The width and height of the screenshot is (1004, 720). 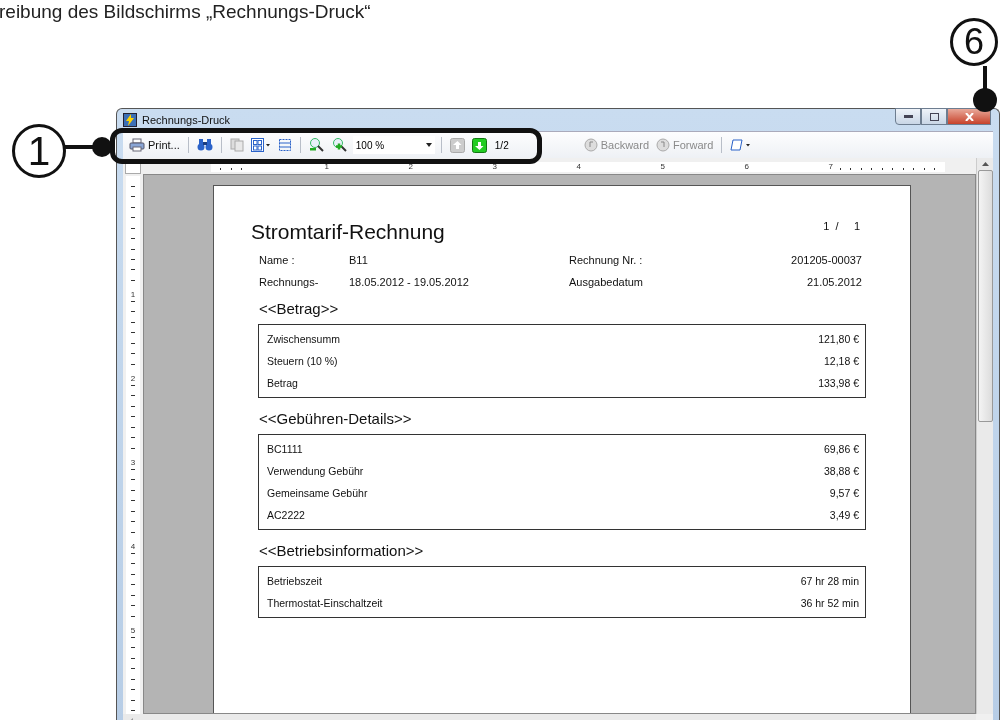 I want to click on row-value: 3,49 €, so click(x=844, y=515).